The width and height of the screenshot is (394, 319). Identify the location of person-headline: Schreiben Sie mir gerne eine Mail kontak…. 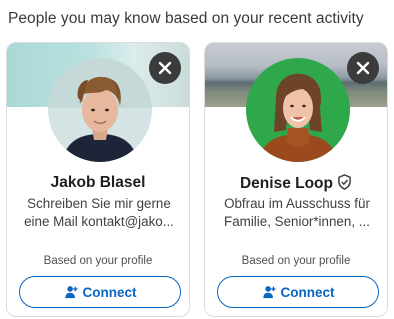
(99, 213).